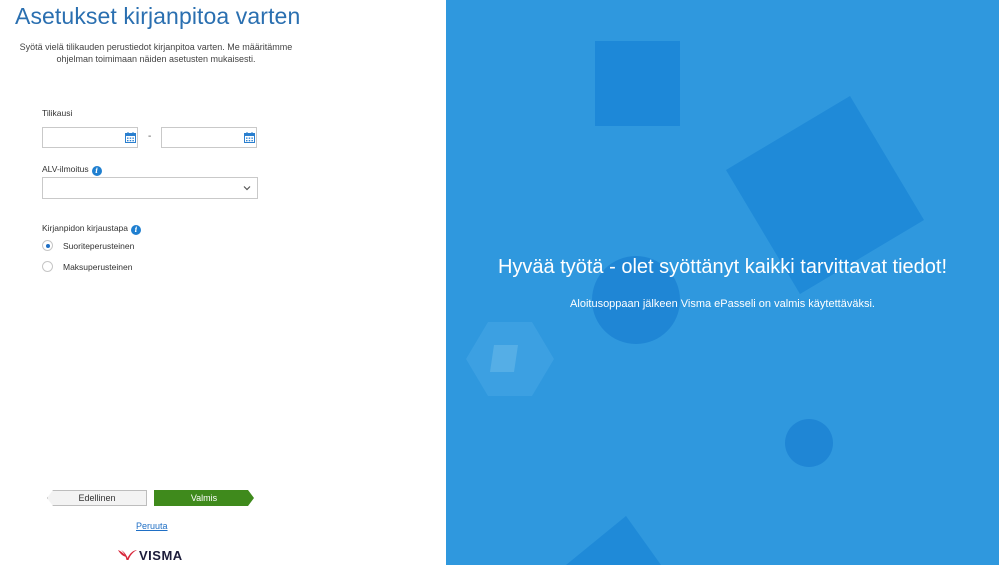 The height and width of the screenshot is (565, 999). I want to click on decor-small-circle, so click(809, 443).